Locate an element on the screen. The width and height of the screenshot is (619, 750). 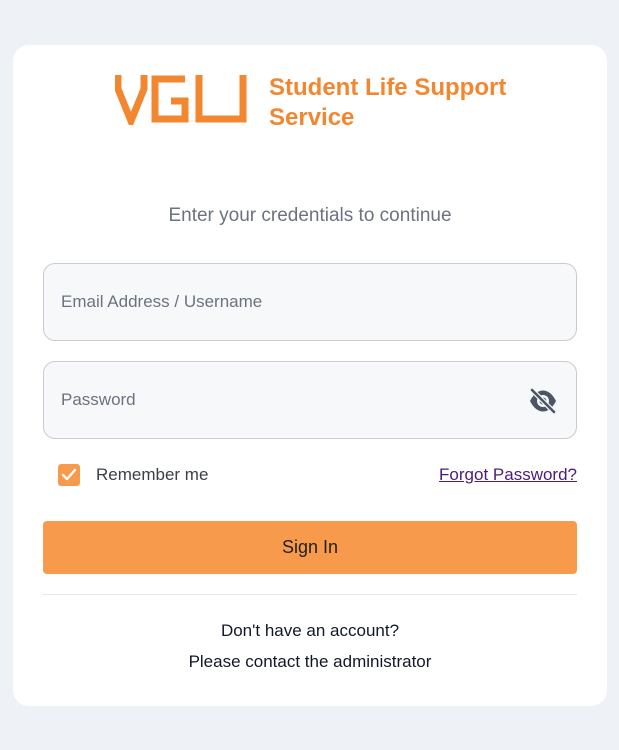
password-field-container is located at coordinates (310, 400).